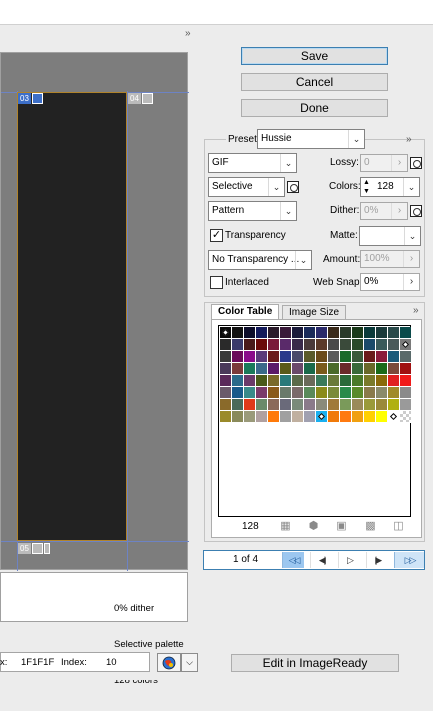 This screenshot has height=711, width=433. What do you see at coordinates (140, 98) in the screenshot?
I see `slice-tag-04: 04` at bounding box center [140, 98].